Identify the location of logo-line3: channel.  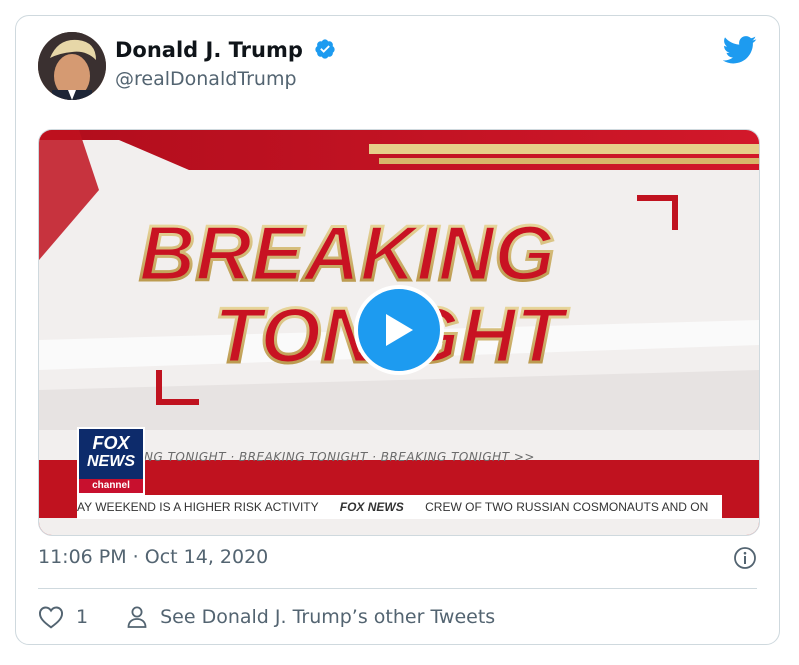
(111, 486).